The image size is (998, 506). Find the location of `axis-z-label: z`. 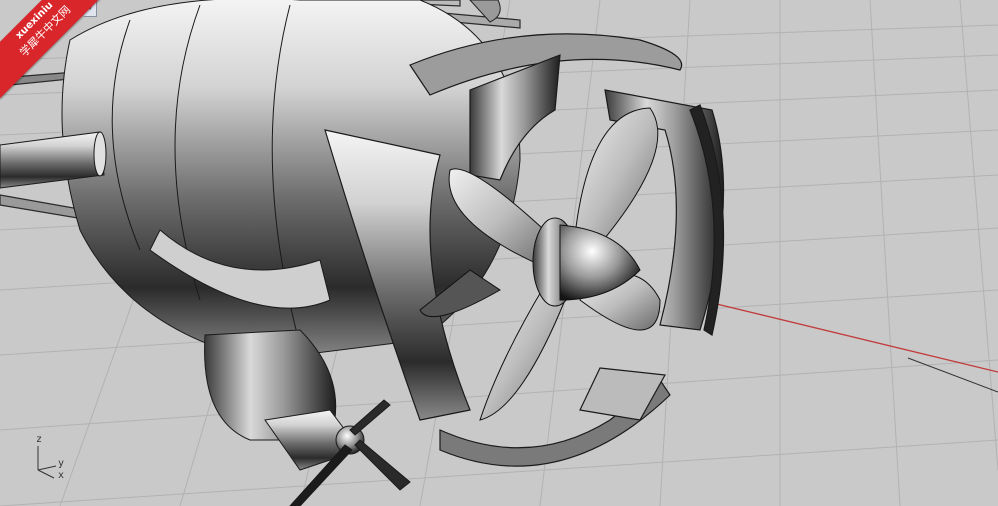

axis-z-label: z is located at coordinates (39, 439).